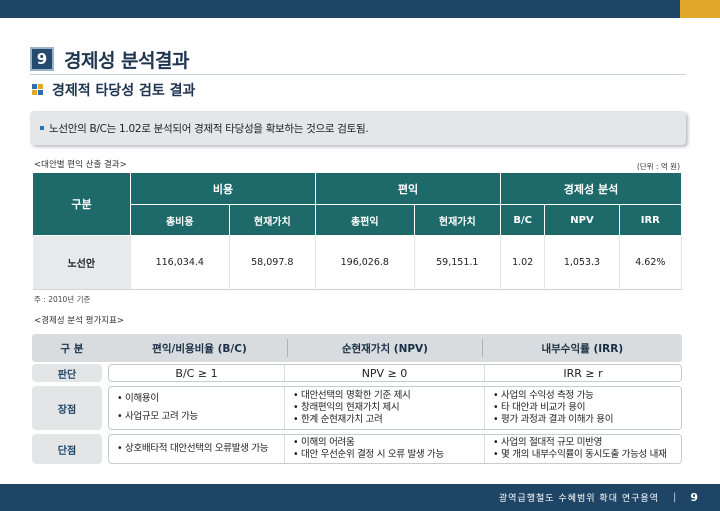 The height and width of the screenshot is (511, 720). Describe the element at coordinates (360, 9) in the screenshot. I see `top-bar` at that location.